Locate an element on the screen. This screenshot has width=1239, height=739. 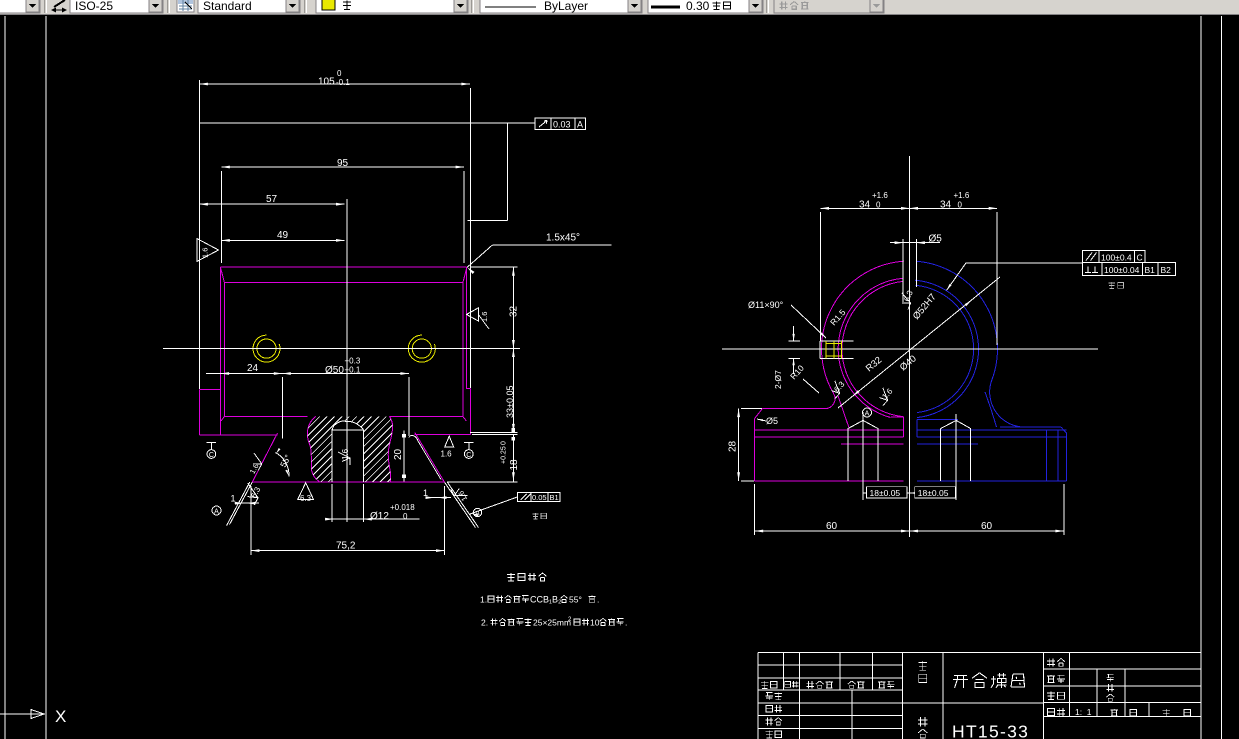
svg-text: +0.018 is located at coordinates (402, 507).